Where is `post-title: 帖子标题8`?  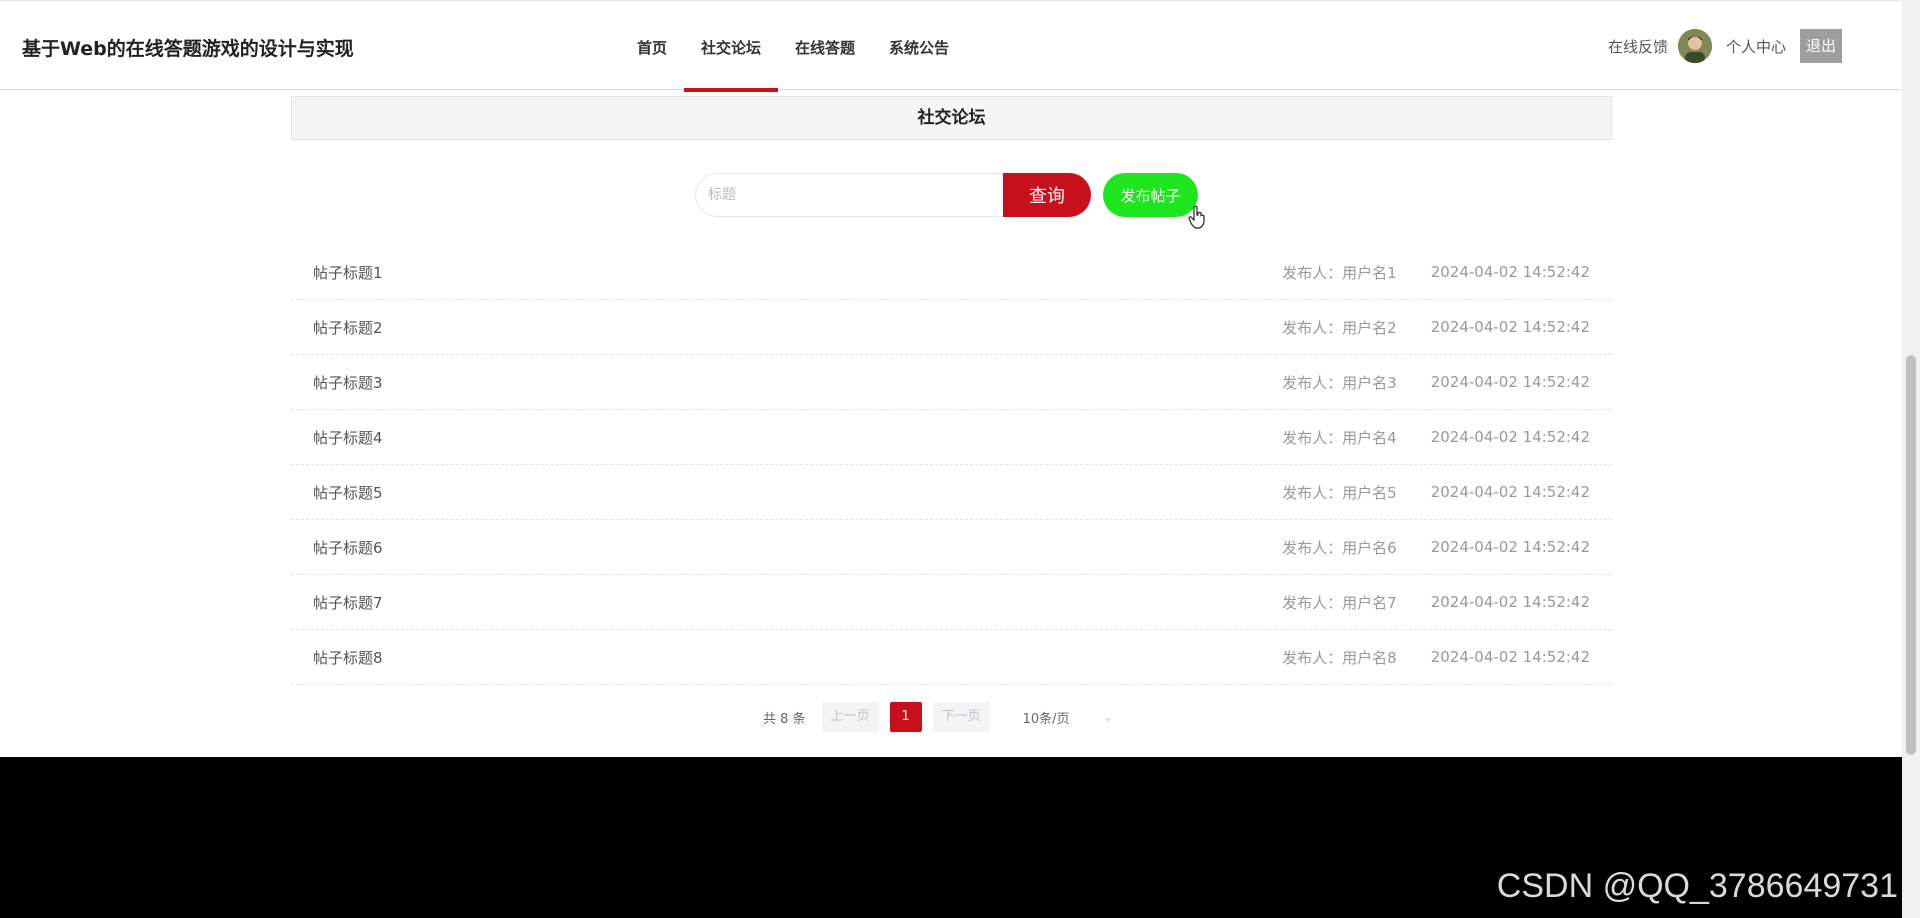
post-title: 帖子标题8 is located at coordinates (797, 657).